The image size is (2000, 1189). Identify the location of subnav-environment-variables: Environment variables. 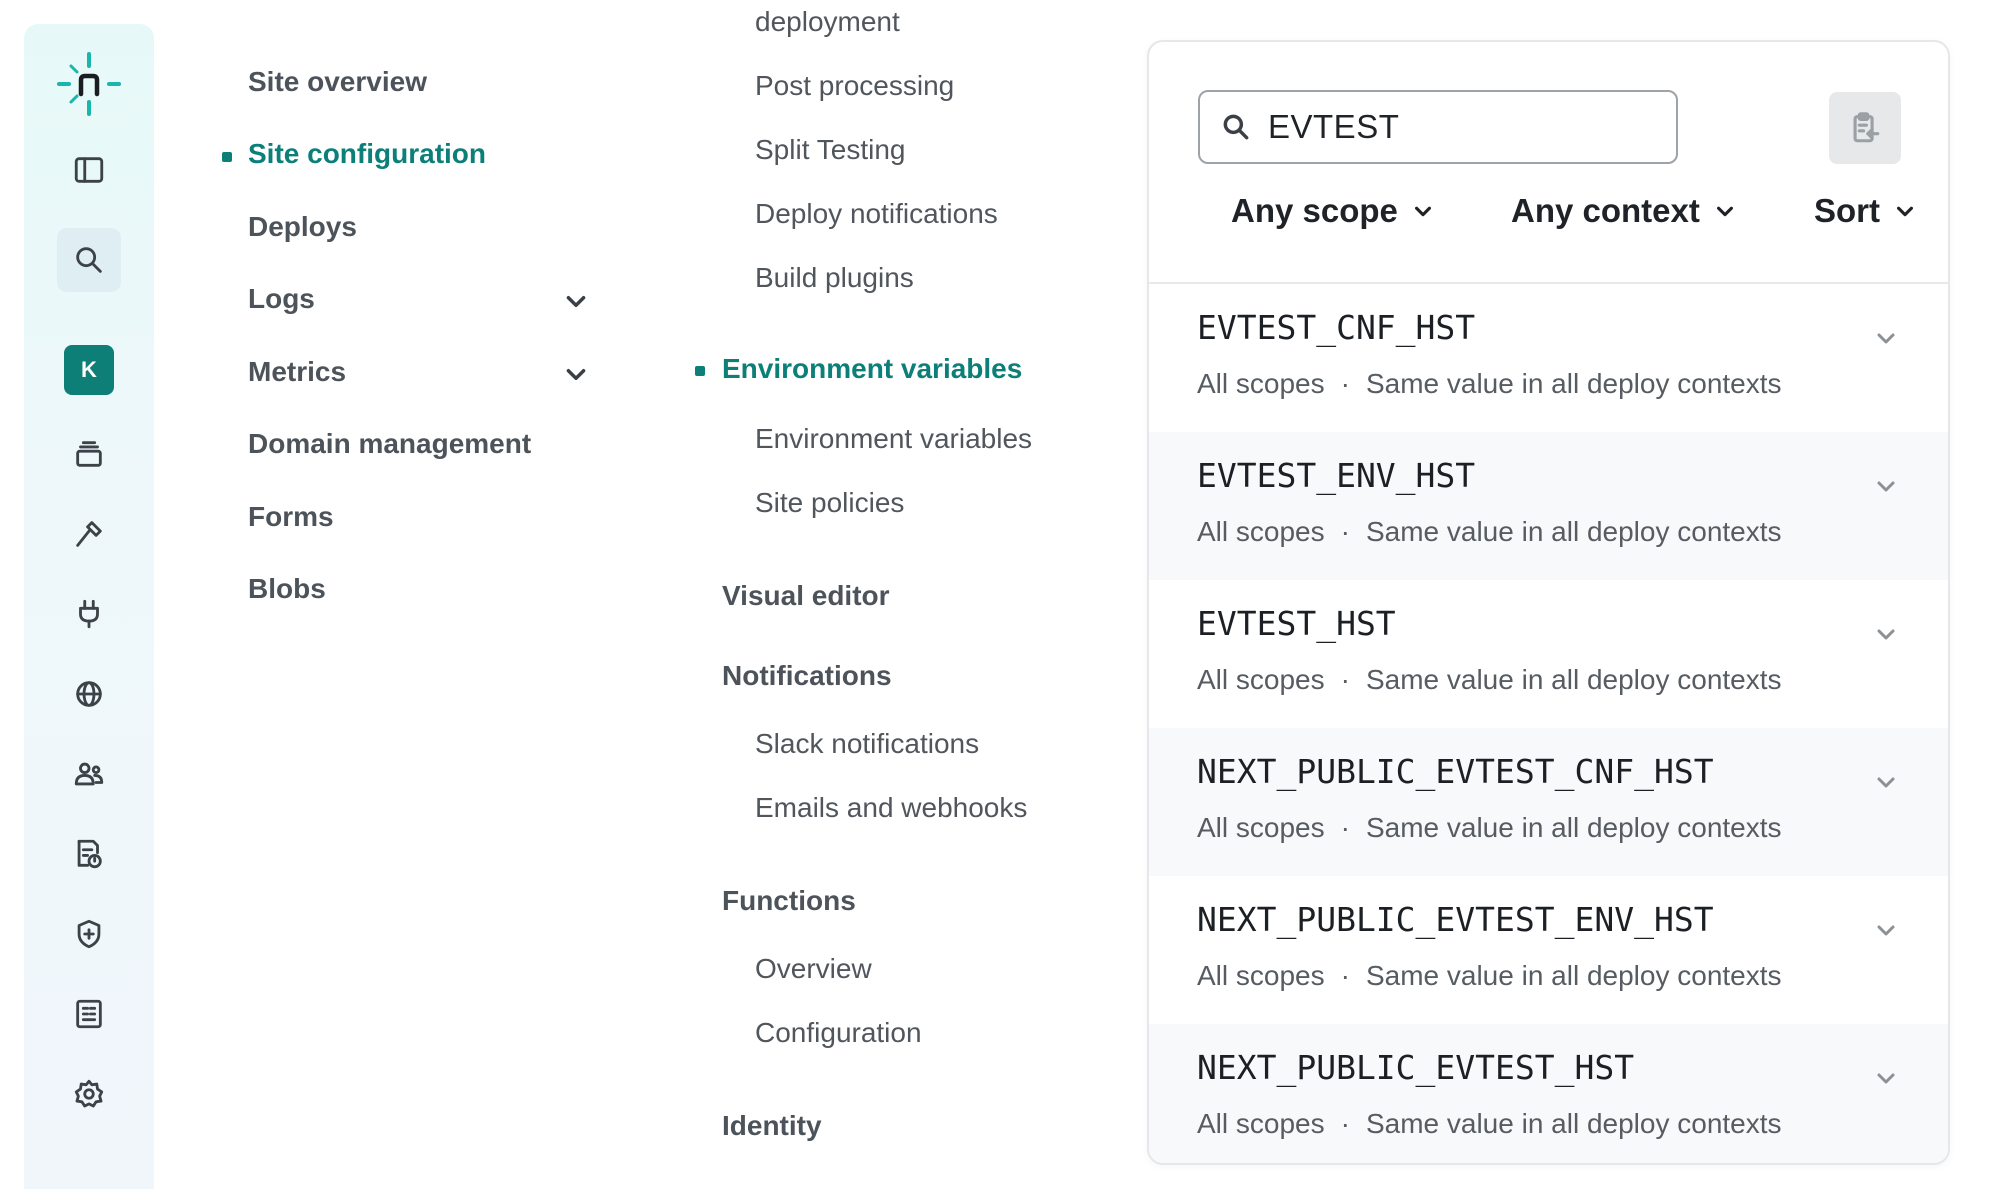
(893, 439).